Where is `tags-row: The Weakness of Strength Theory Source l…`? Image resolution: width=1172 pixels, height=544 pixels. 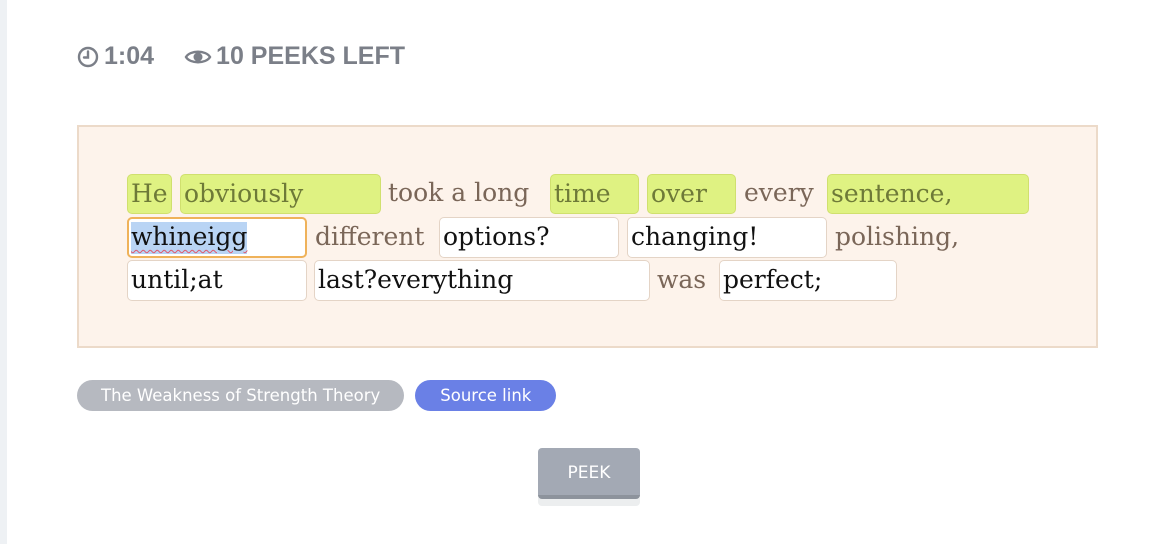
tags-row: The Weakness of Strength Theory Source l… is located at coordinates (317, 395).